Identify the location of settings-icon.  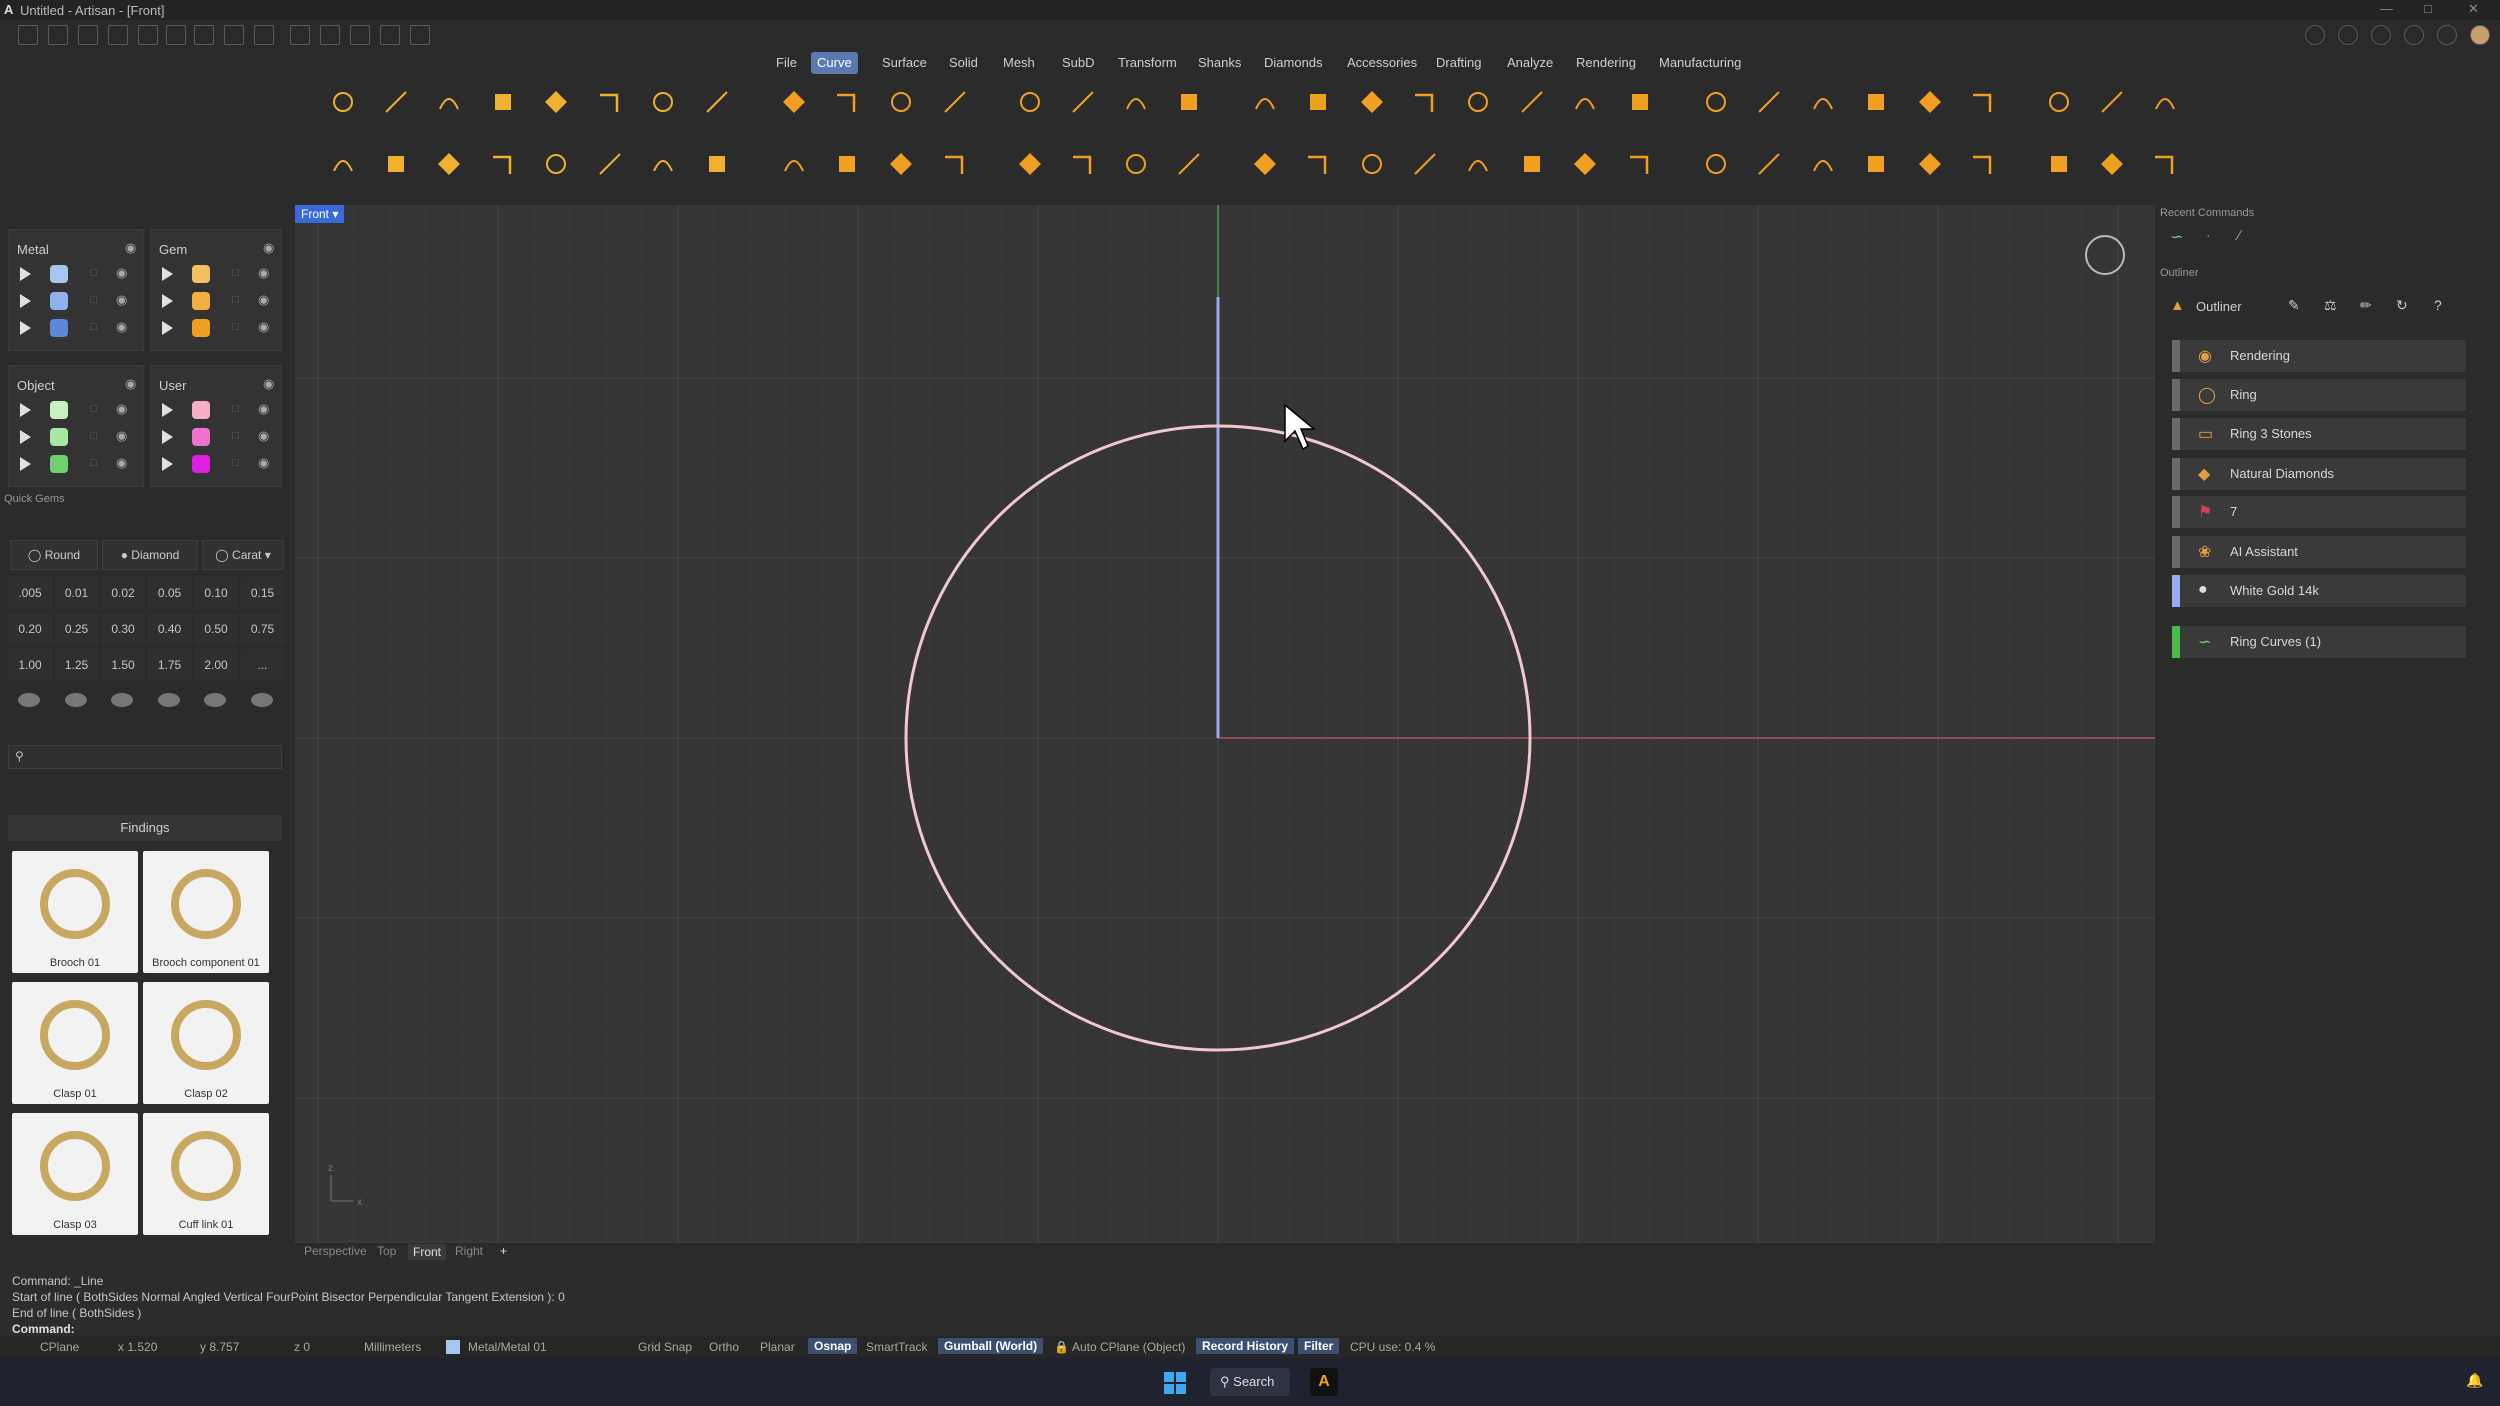
(420, 35).